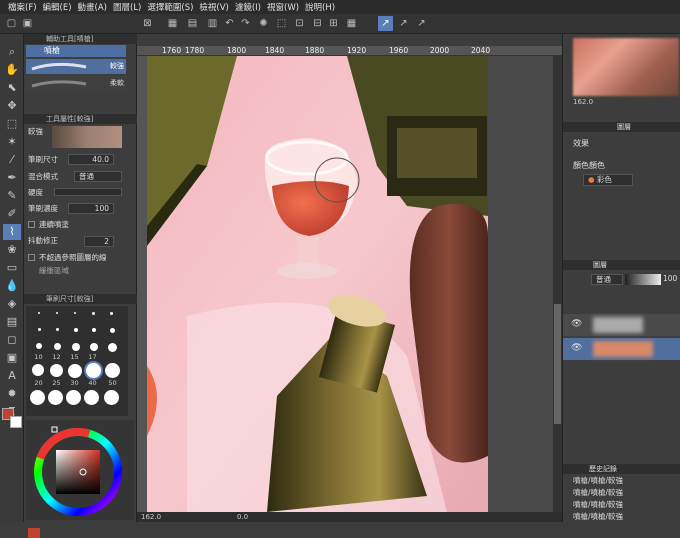 The width and height of the screenshot is (680, 538). What do you see at coordinates (170, 7) in the screenshot?
I see `menu-select: 選擇範圍(S)` at bounding box center [170, 7].